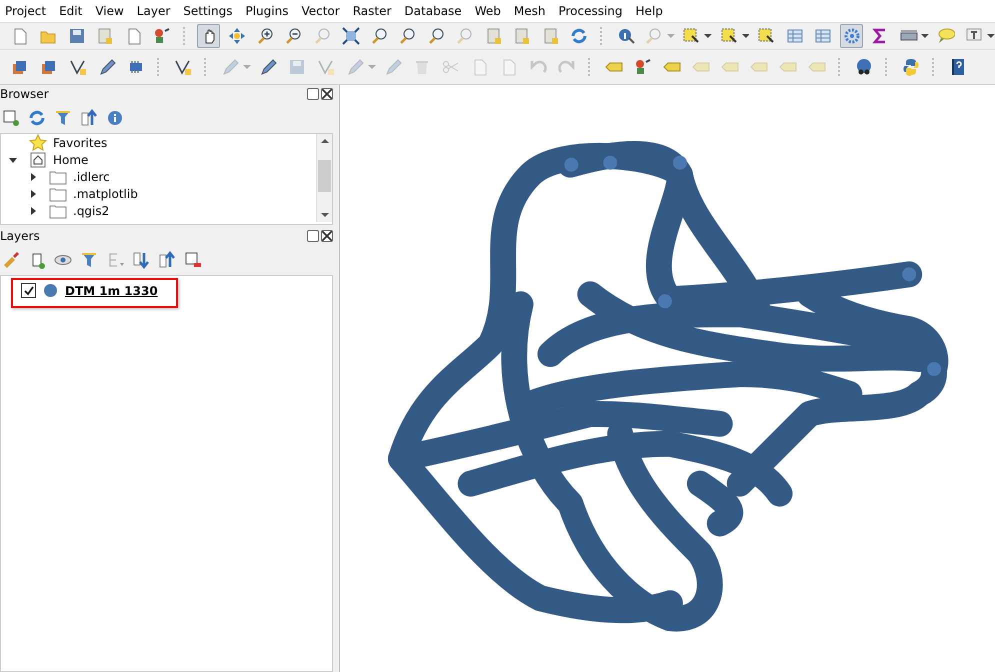 The width and height of the screenshot is (995, 672). What do you see at coordinates (38, 159) in the screenshot?
I see `home-icon` at bounding box center [38, 159].